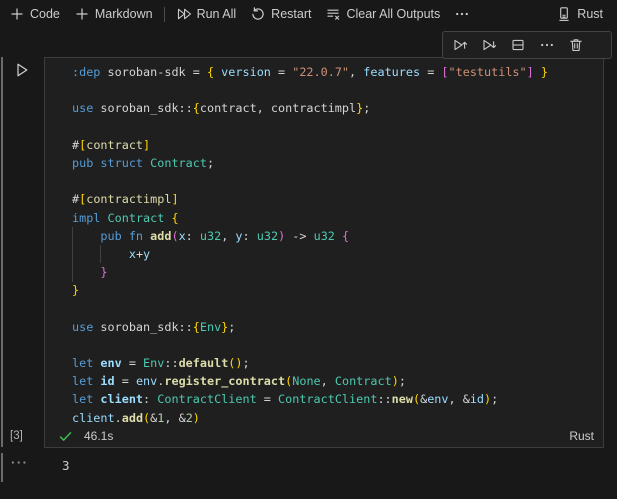  I want to click on code-line: let env = Env::default();, so click(337, 363).